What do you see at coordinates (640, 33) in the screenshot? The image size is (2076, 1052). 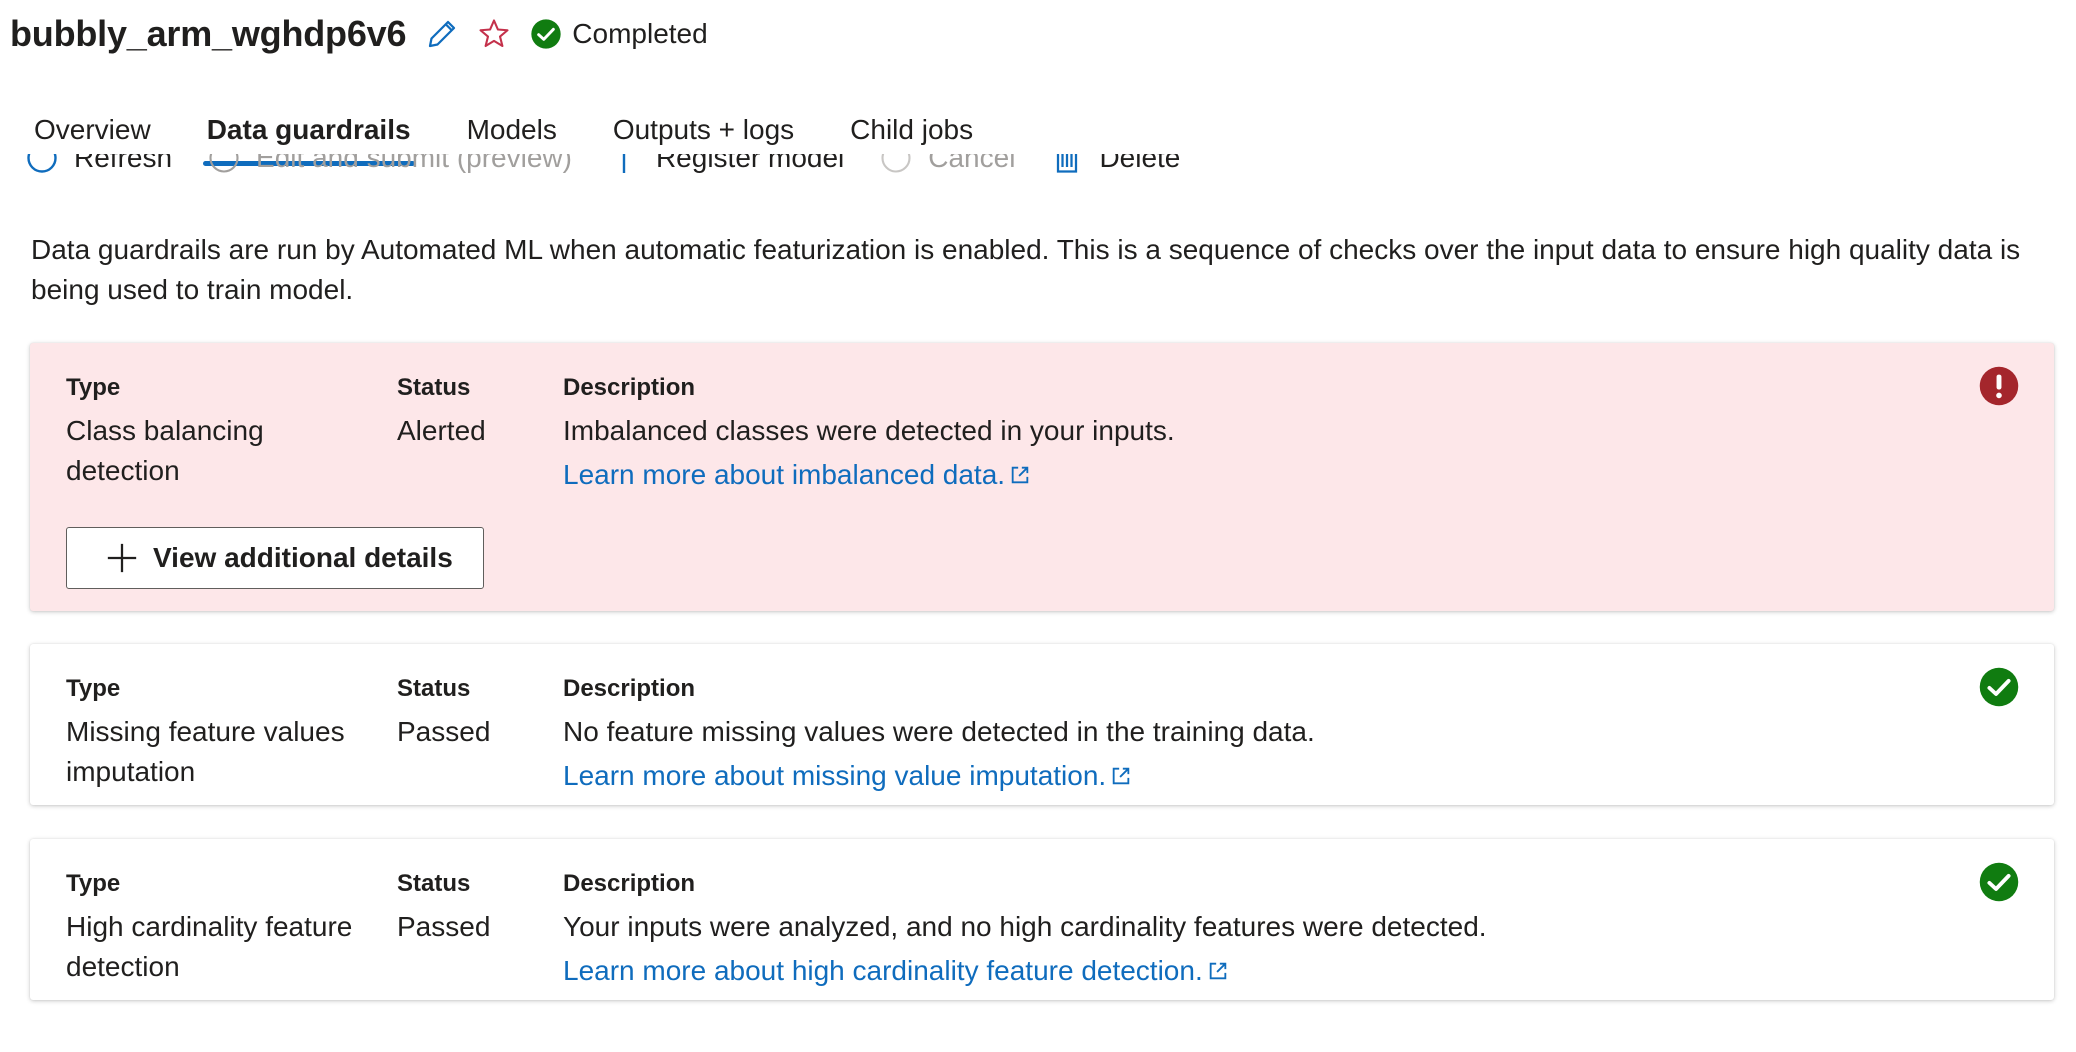 I see `status-text: Completed` at bounding box center [640, 33].